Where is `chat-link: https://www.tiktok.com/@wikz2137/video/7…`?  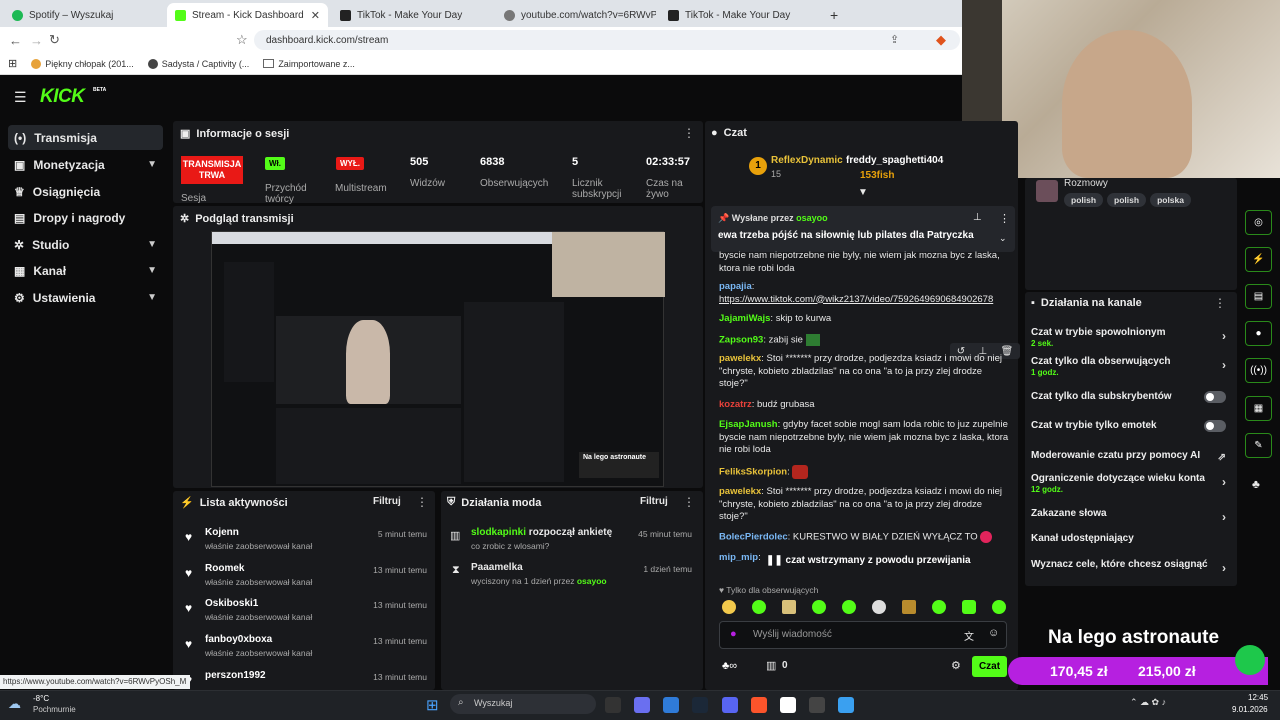 chat-link: https://www.tiktok.com/@wikz2137/video/7… is located at coordinates (856, 299).